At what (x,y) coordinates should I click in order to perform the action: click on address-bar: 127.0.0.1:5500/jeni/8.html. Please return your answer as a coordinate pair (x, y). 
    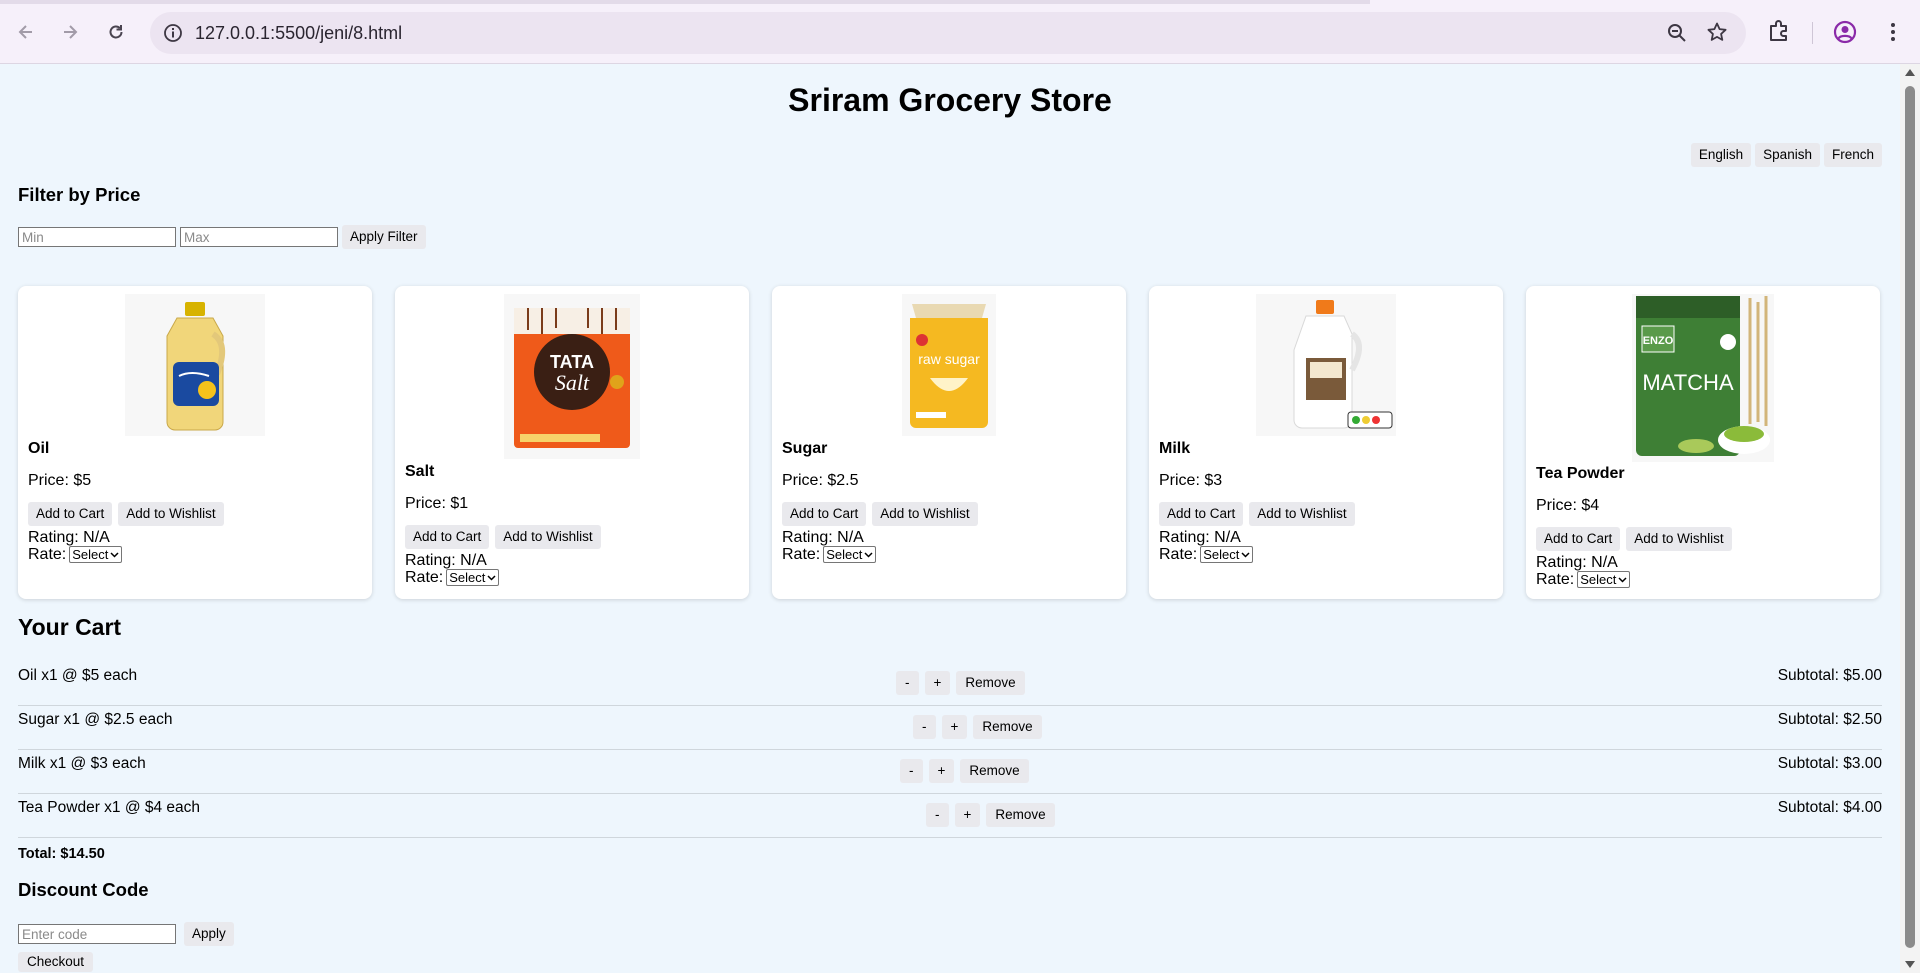
    Looking at the image, I should click on (948, 33).